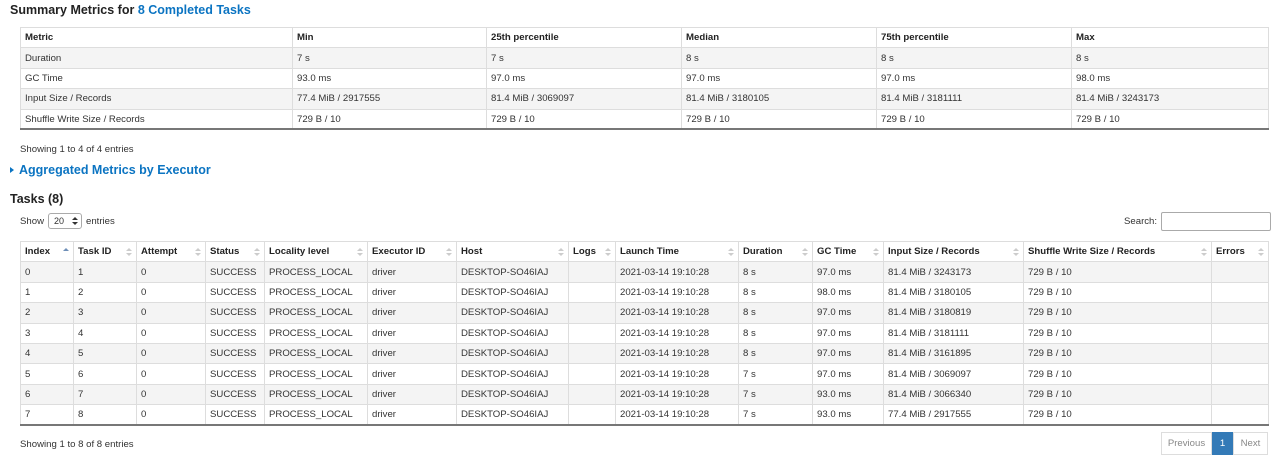 Image resolution: width=1280 pixels, height=457 pixels. I want to click on tasks-col-task-id: Task ID, so click(105, 251).